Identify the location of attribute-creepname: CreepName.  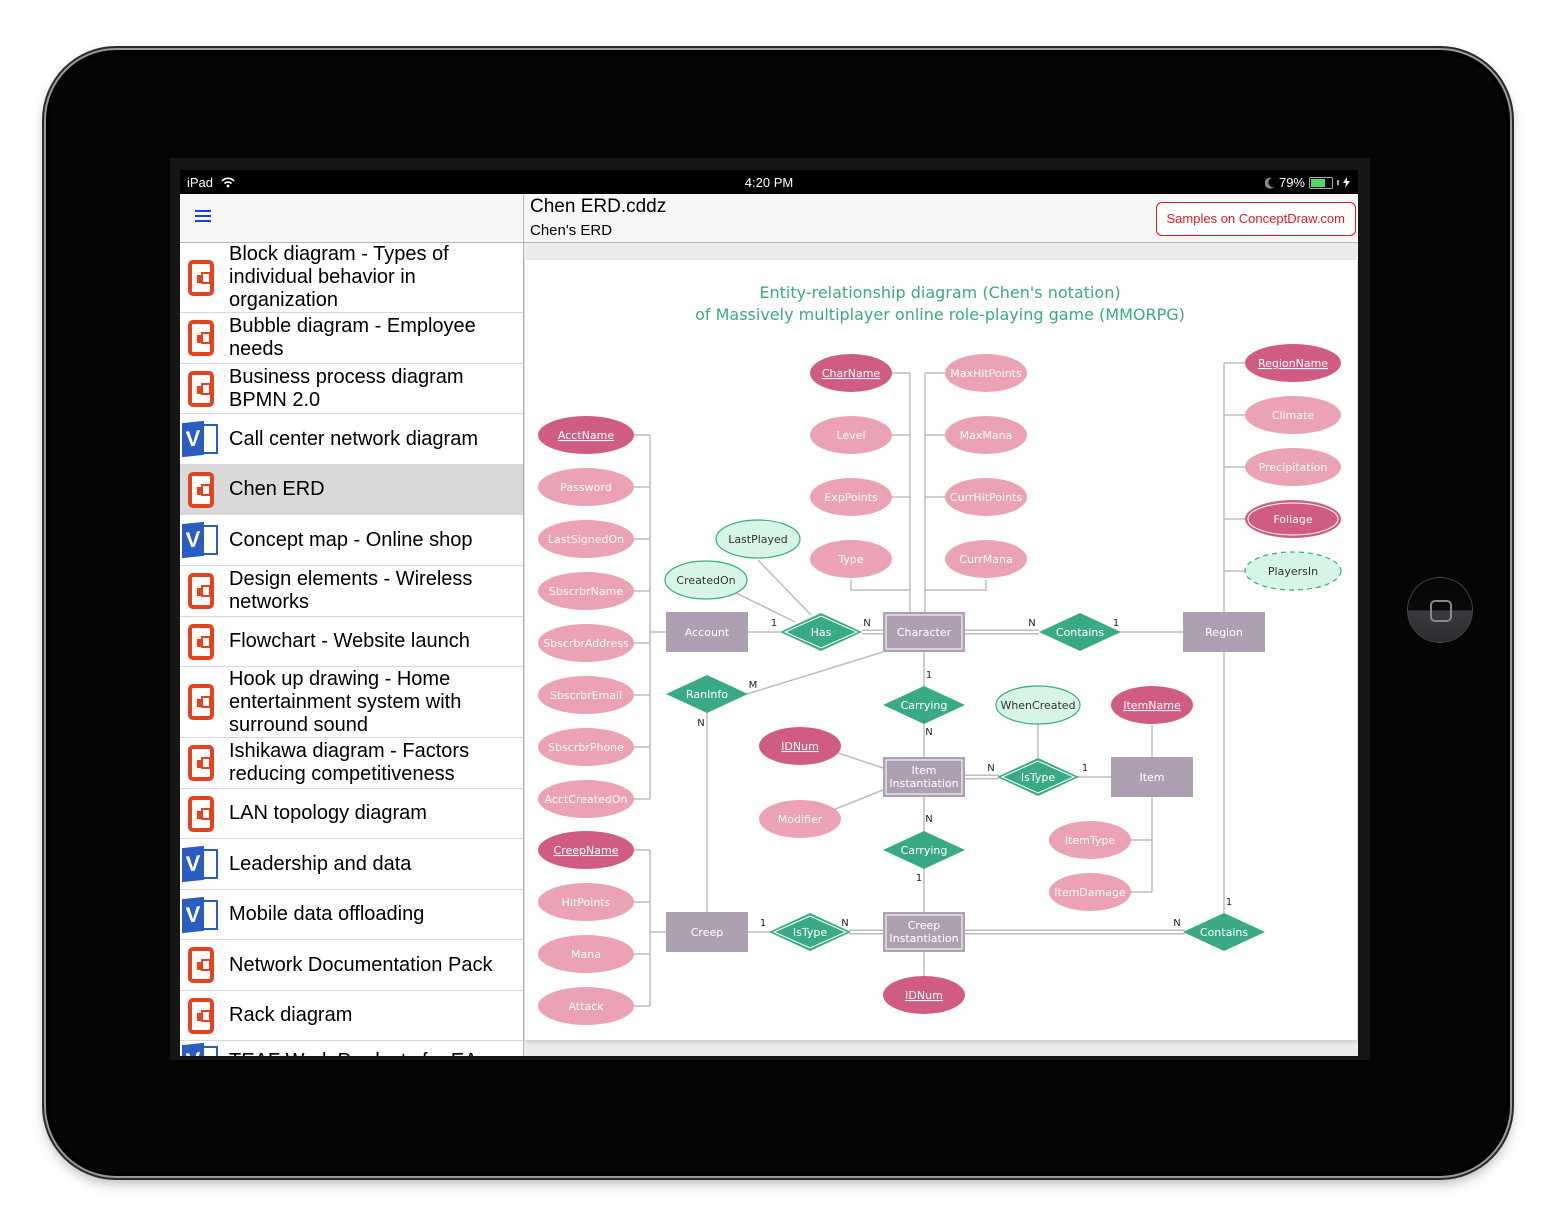
(586, 850).